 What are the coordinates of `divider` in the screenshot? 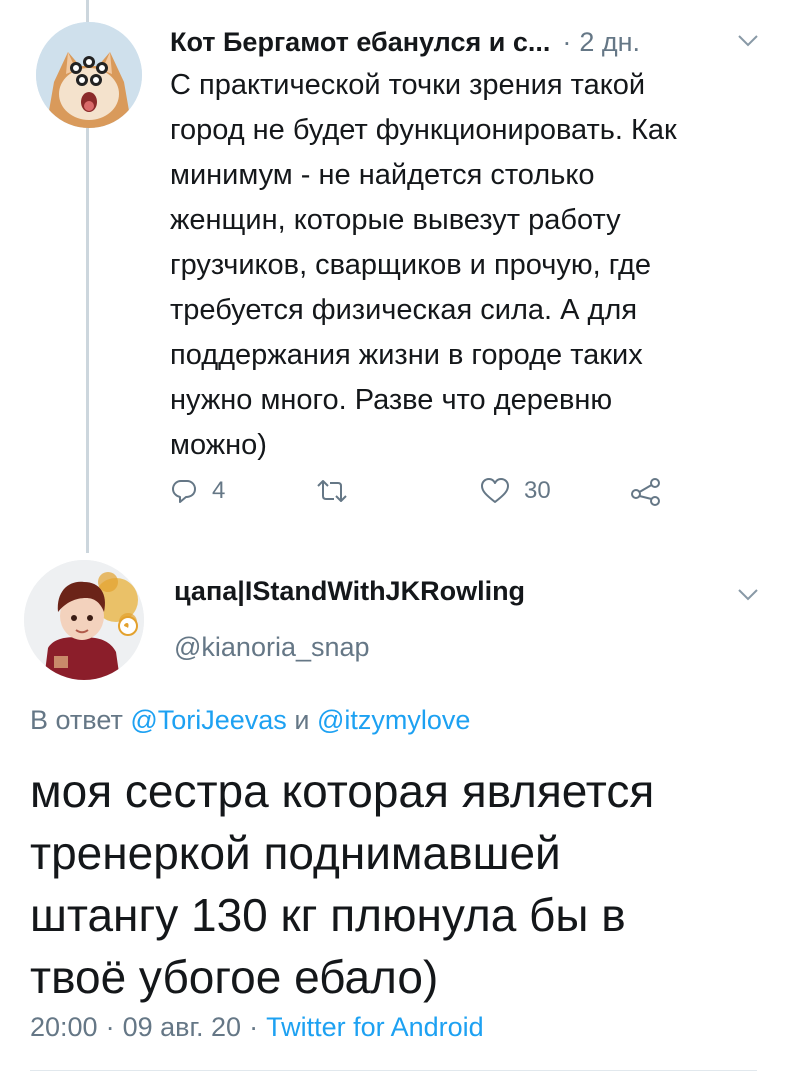 It's located at (393, 1070).